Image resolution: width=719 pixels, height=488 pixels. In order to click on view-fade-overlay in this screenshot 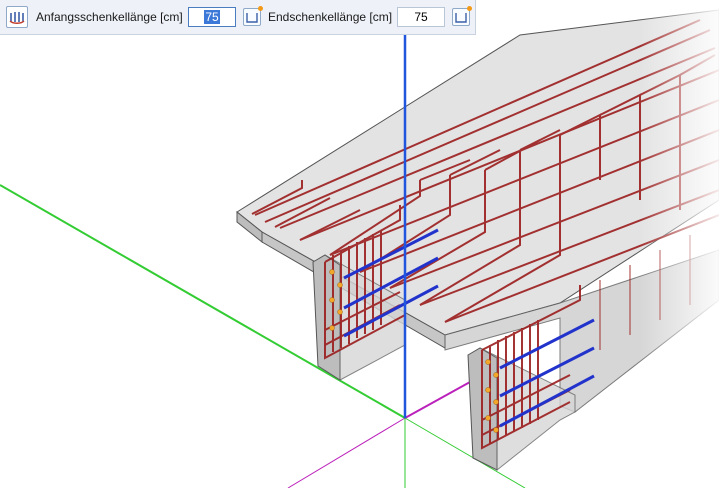, I will do `click(679, 244)`.